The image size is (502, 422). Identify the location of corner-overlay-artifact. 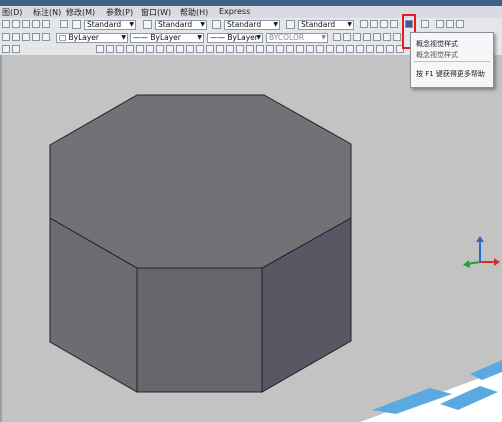
(431, 391).